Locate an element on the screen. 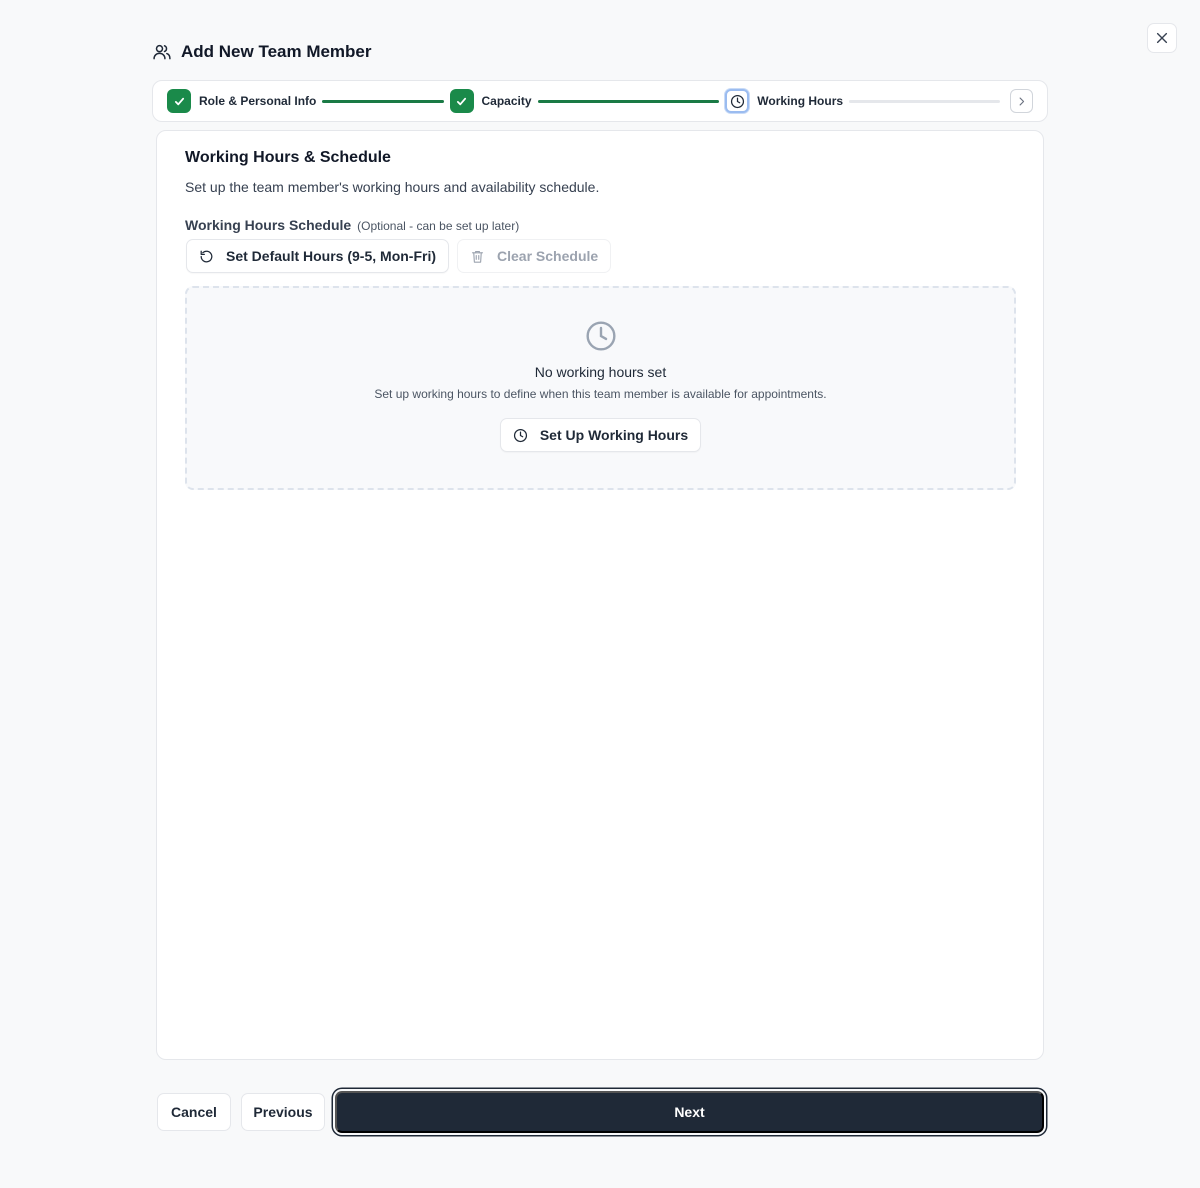 Image resolution: width=1200 pixels, height=1188 pixels. close-icon is located at coordinates (1162, 38).